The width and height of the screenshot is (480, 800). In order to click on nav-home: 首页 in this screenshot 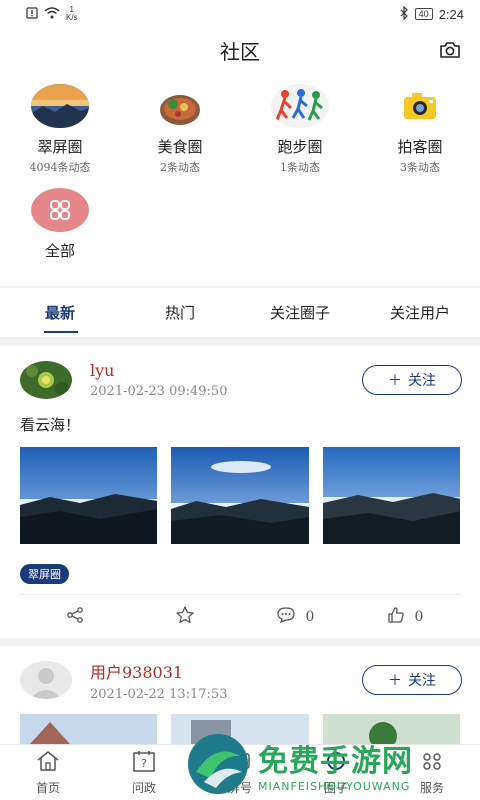, I will do `click(48, 772)`.